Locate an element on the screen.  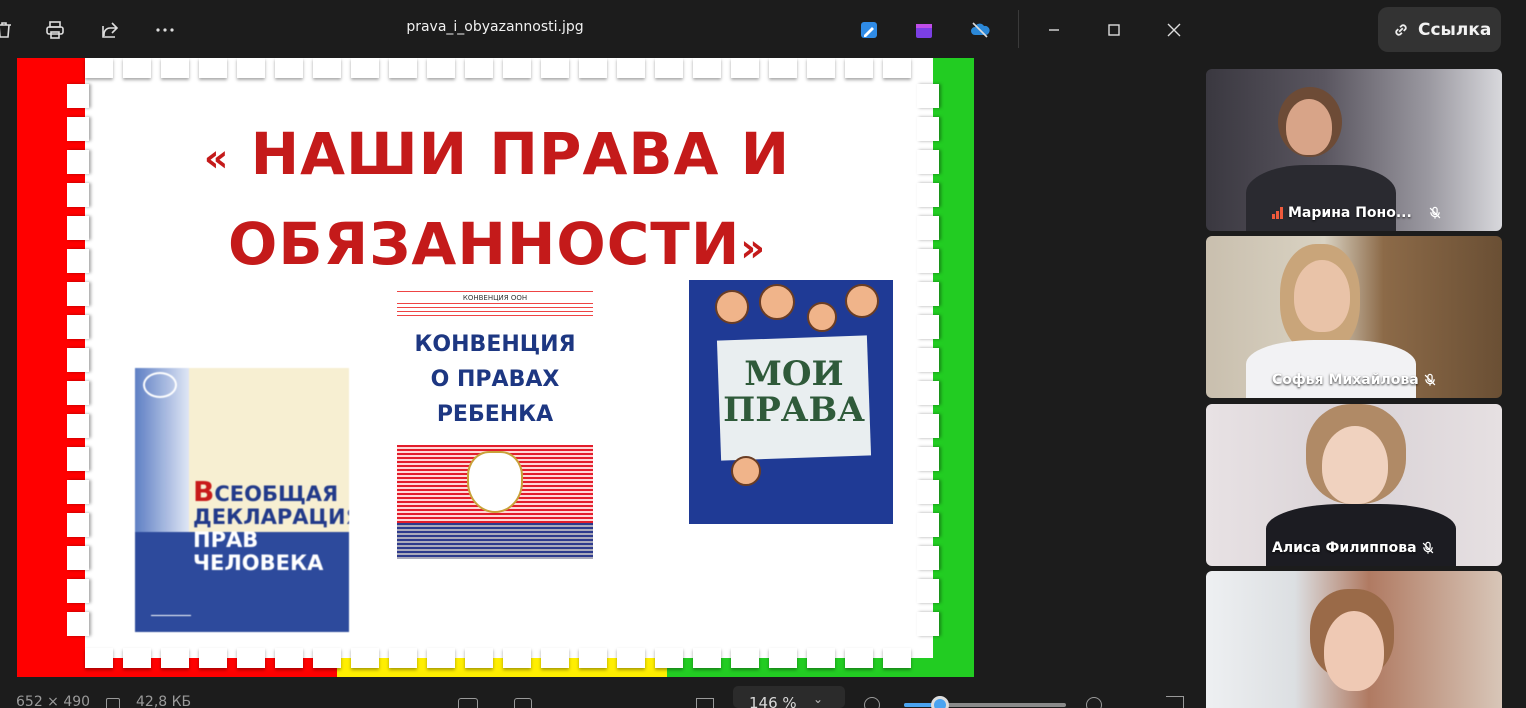
open-quote: « is located at coordinates (216, 157).